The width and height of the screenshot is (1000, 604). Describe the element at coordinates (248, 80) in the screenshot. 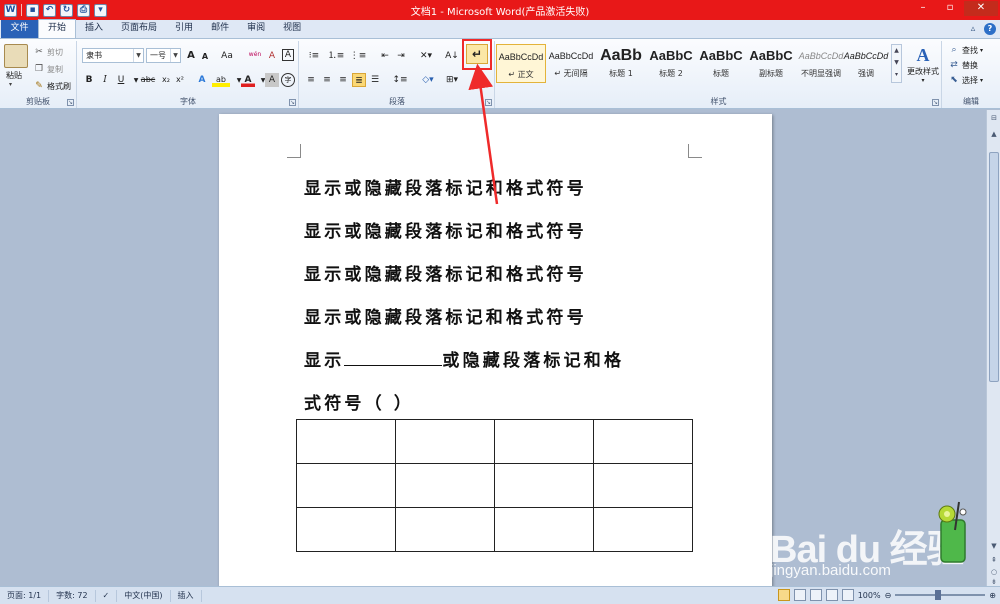

I see `font-color-icon: A` at that location.